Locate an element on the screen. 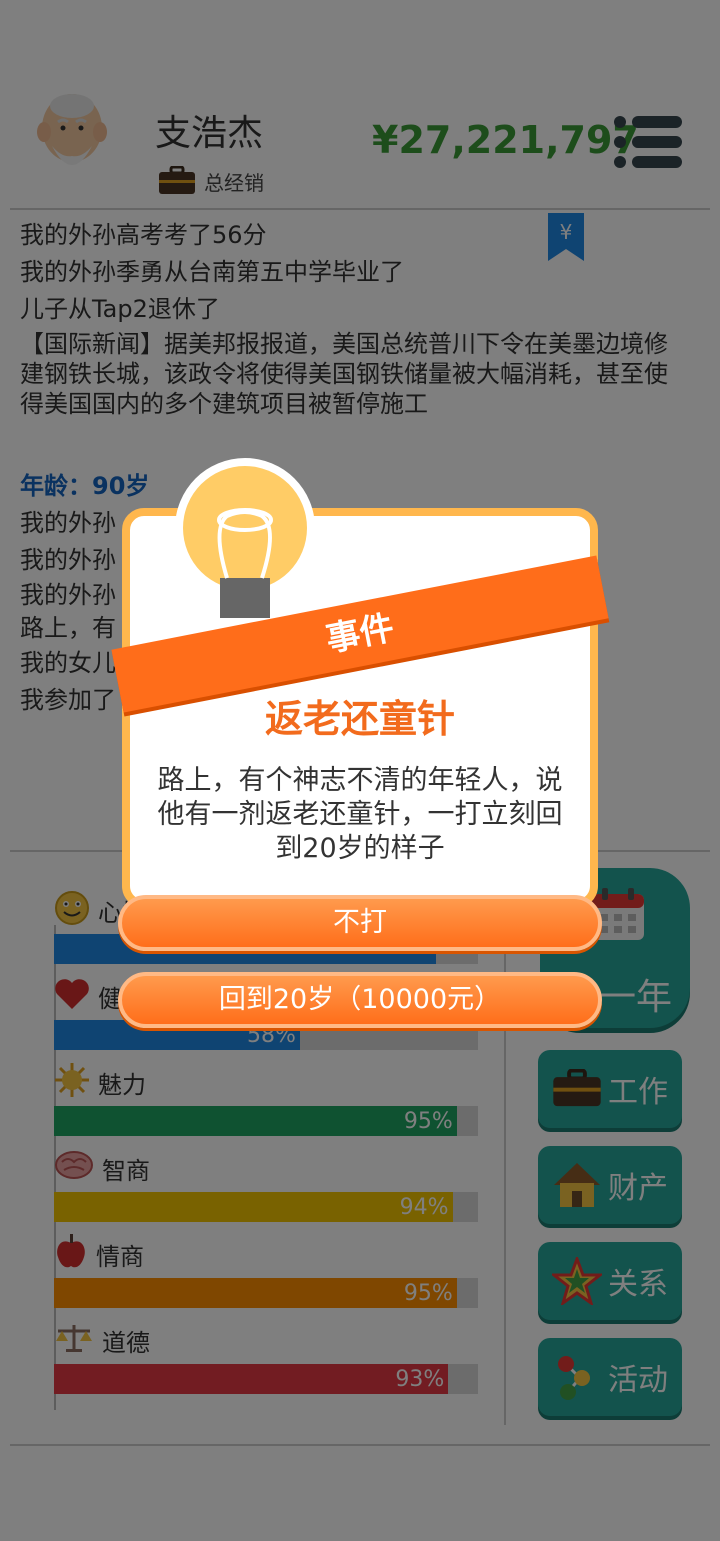 The image size is (720, 1541). lightbulb-icon is located at coordinates (245, 538).